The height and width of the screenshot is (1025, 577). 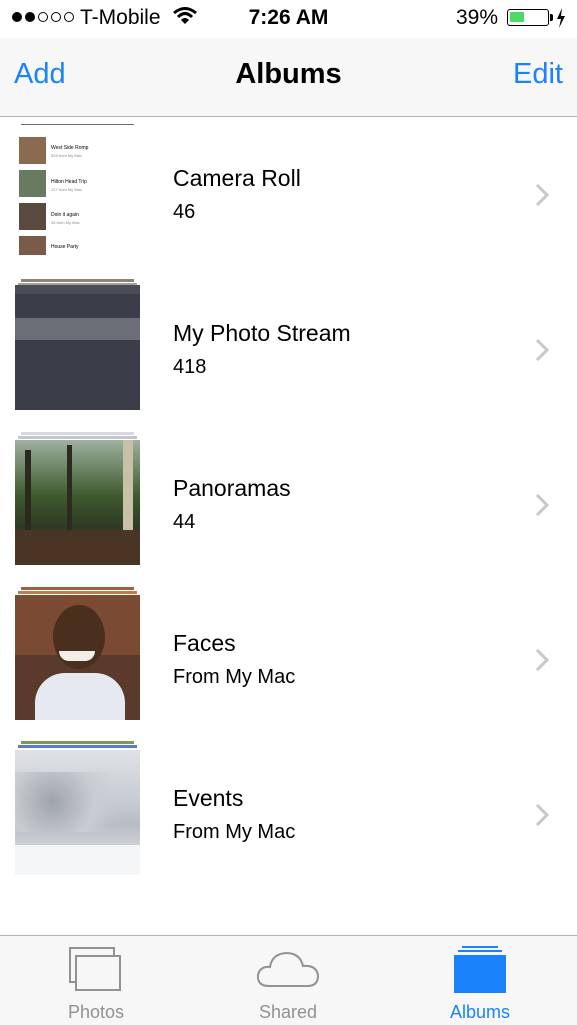 I want to click on tab-label: Shared, so click(x=288, y=1012).